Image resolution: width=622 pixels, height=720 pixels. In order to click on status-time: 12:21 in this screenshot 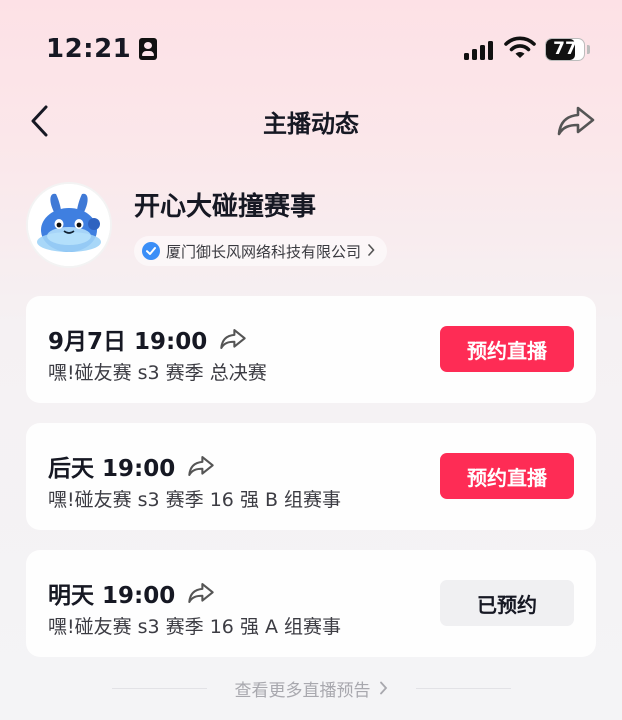, I will do `click(102, 49)`.